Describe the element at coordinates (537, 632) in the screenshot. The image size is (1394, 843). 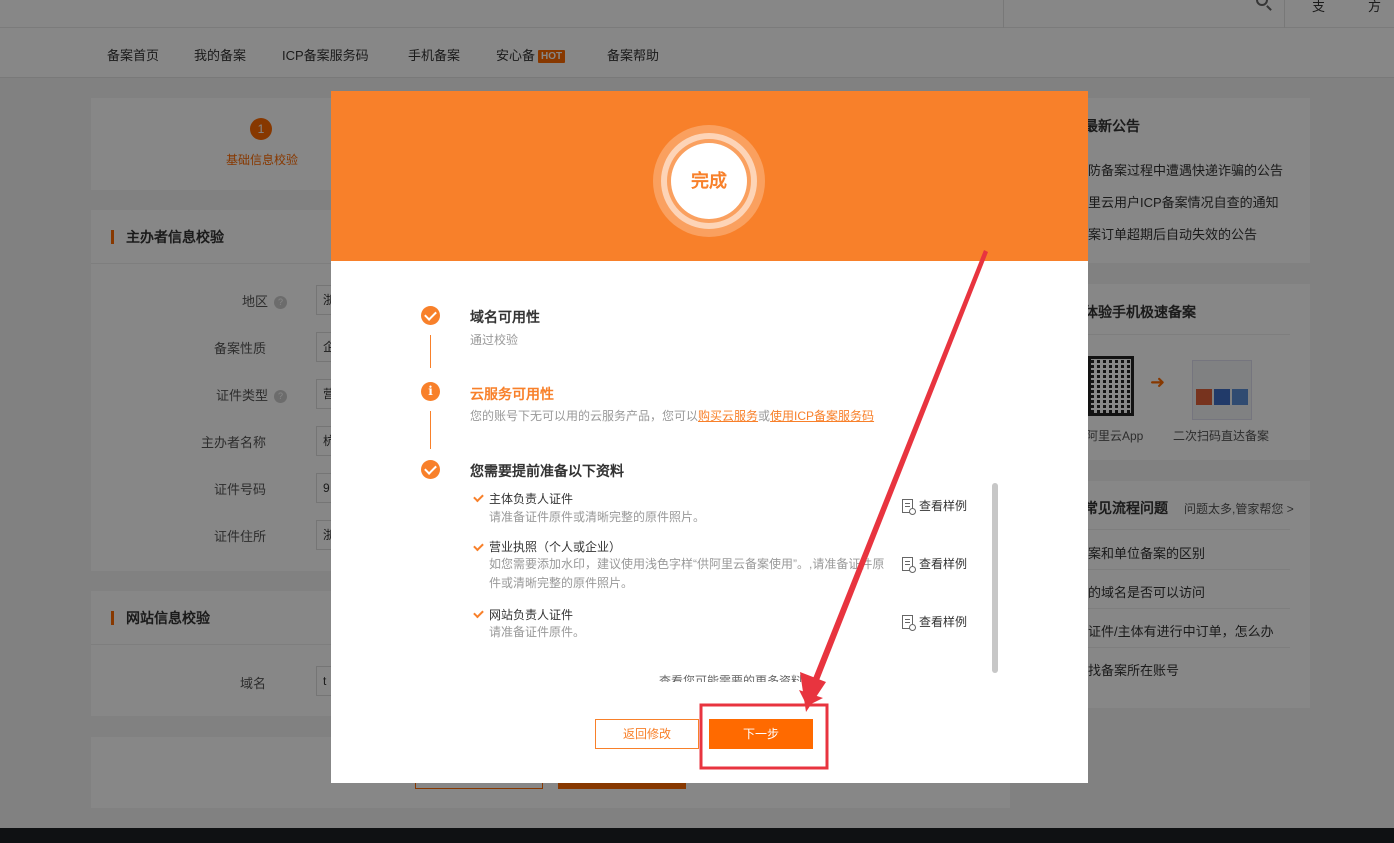
I see `material-desc: 请准备证件原件。` at that location.